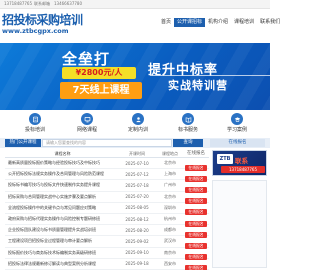  I want to click on site-logo-text: 招投标采购培训, so click(42, 19).